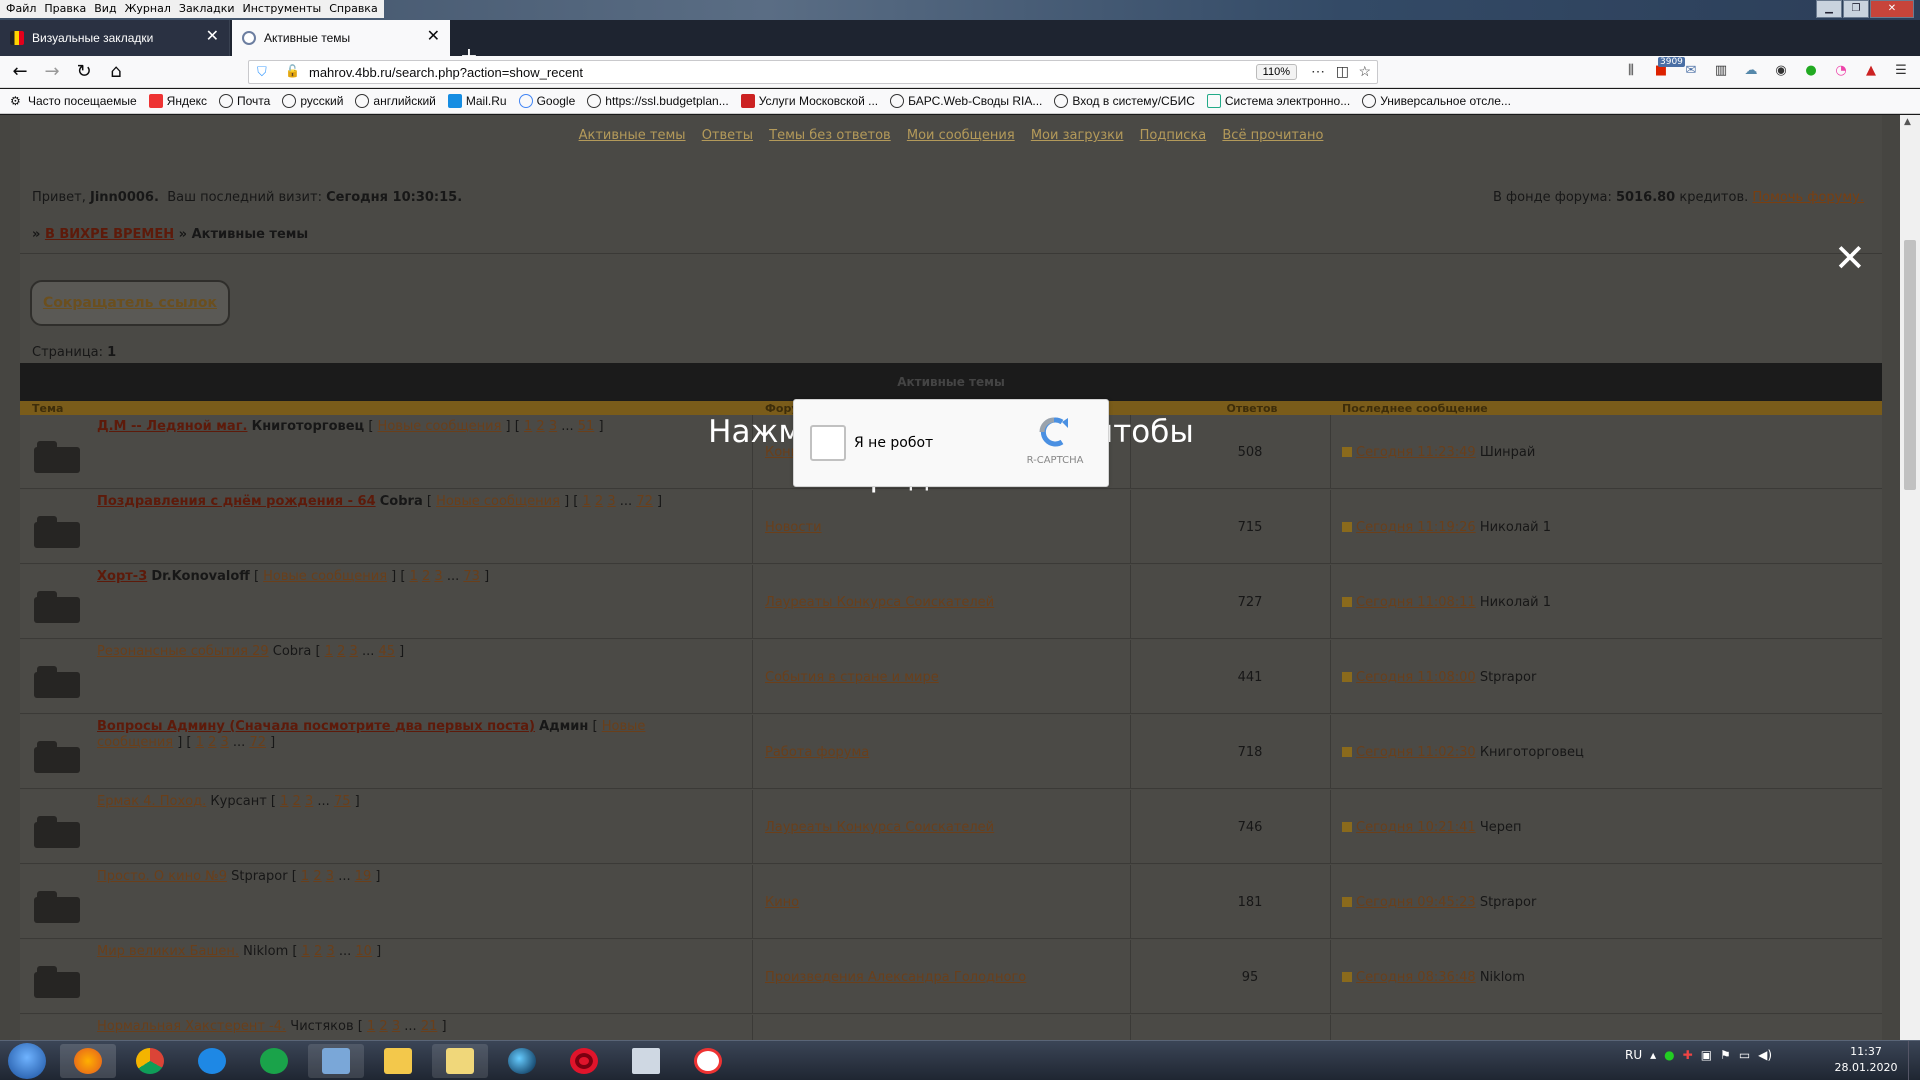 The image size is (1920, 1080). I want to click on new-messages-link: Новые сообщения, so click(325, 576).